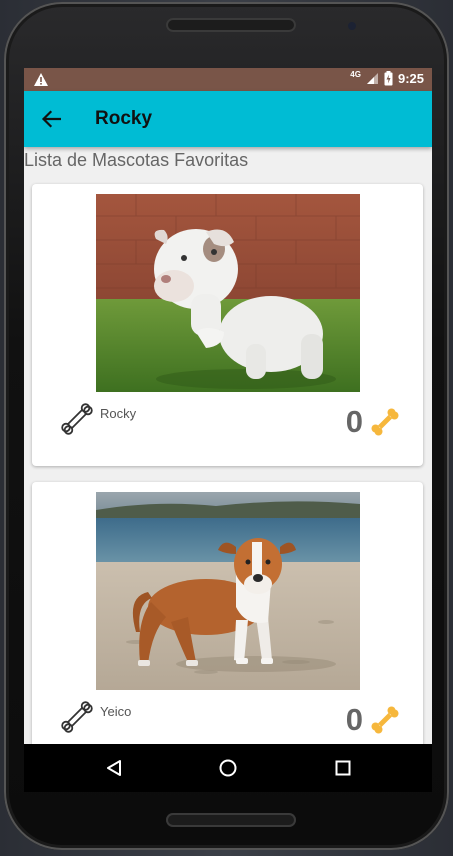 This screenshot has height=856, width=453. I want to click on app-bar: Rocky, so click(228, 119).